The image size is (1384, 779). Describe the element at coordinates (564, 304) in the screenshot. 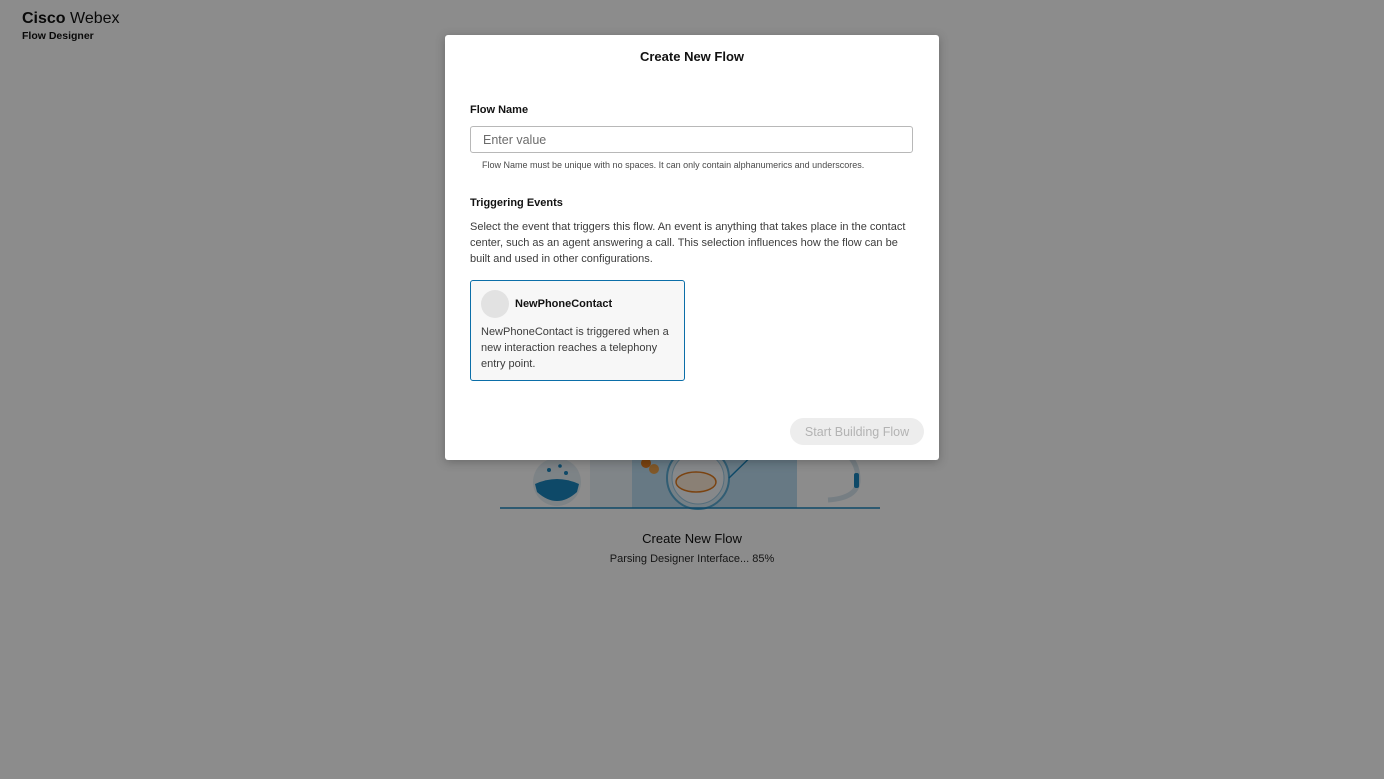

I see `event-name: NewPhoneContact` at that location.